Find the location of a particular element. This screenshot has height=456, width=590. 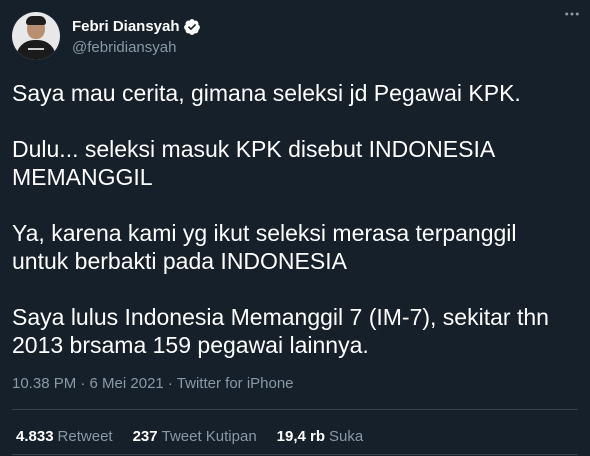

avatar-hair is located at coordinates (36, 20).